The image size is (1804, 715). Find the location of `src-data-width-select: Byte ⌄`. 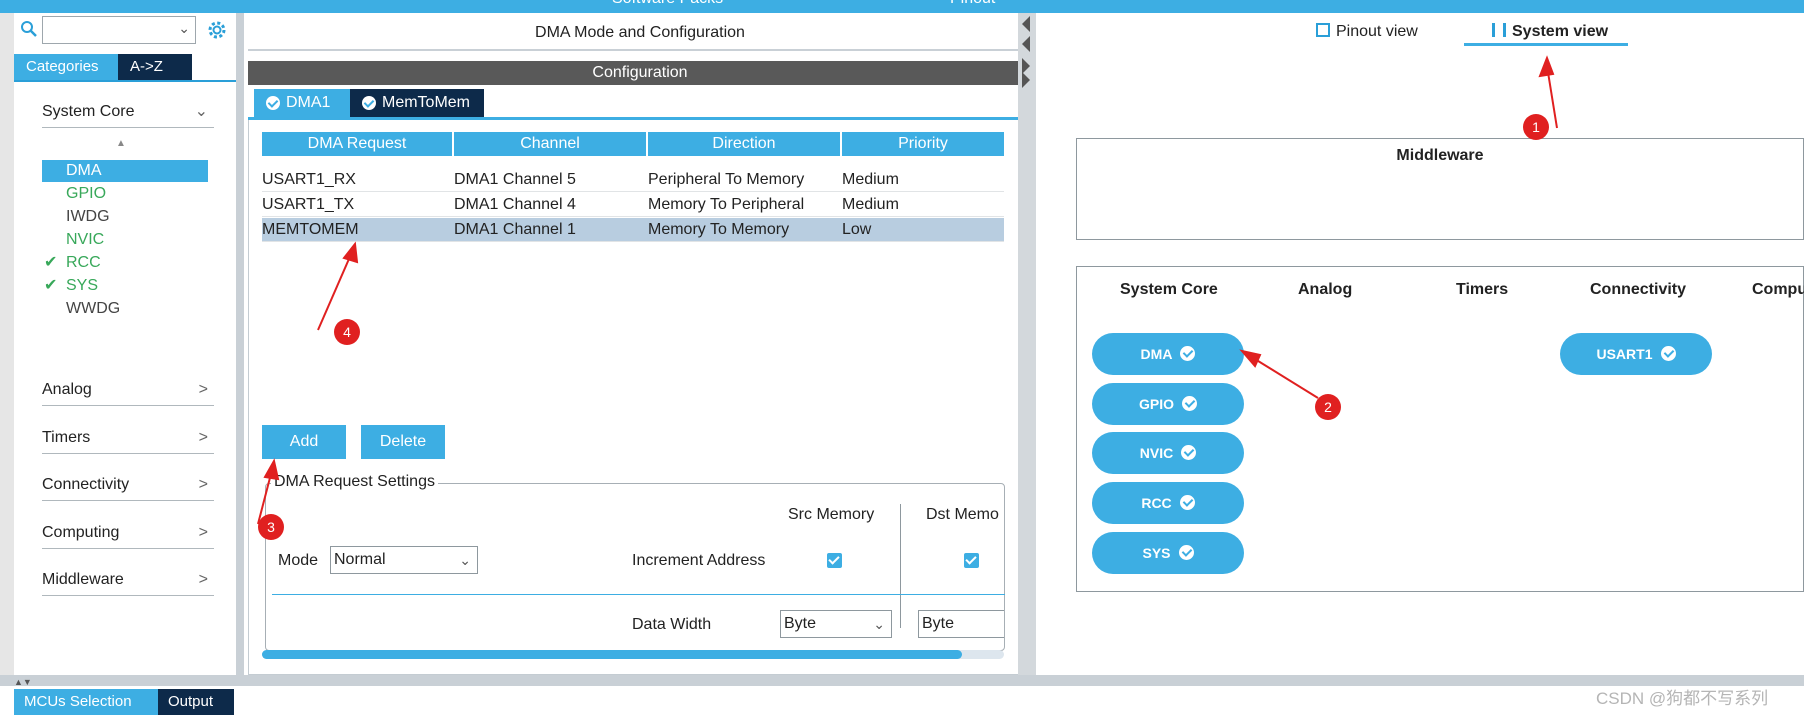

src-data-width-select: Byte ⌄ is located at coordinates (836, 624).